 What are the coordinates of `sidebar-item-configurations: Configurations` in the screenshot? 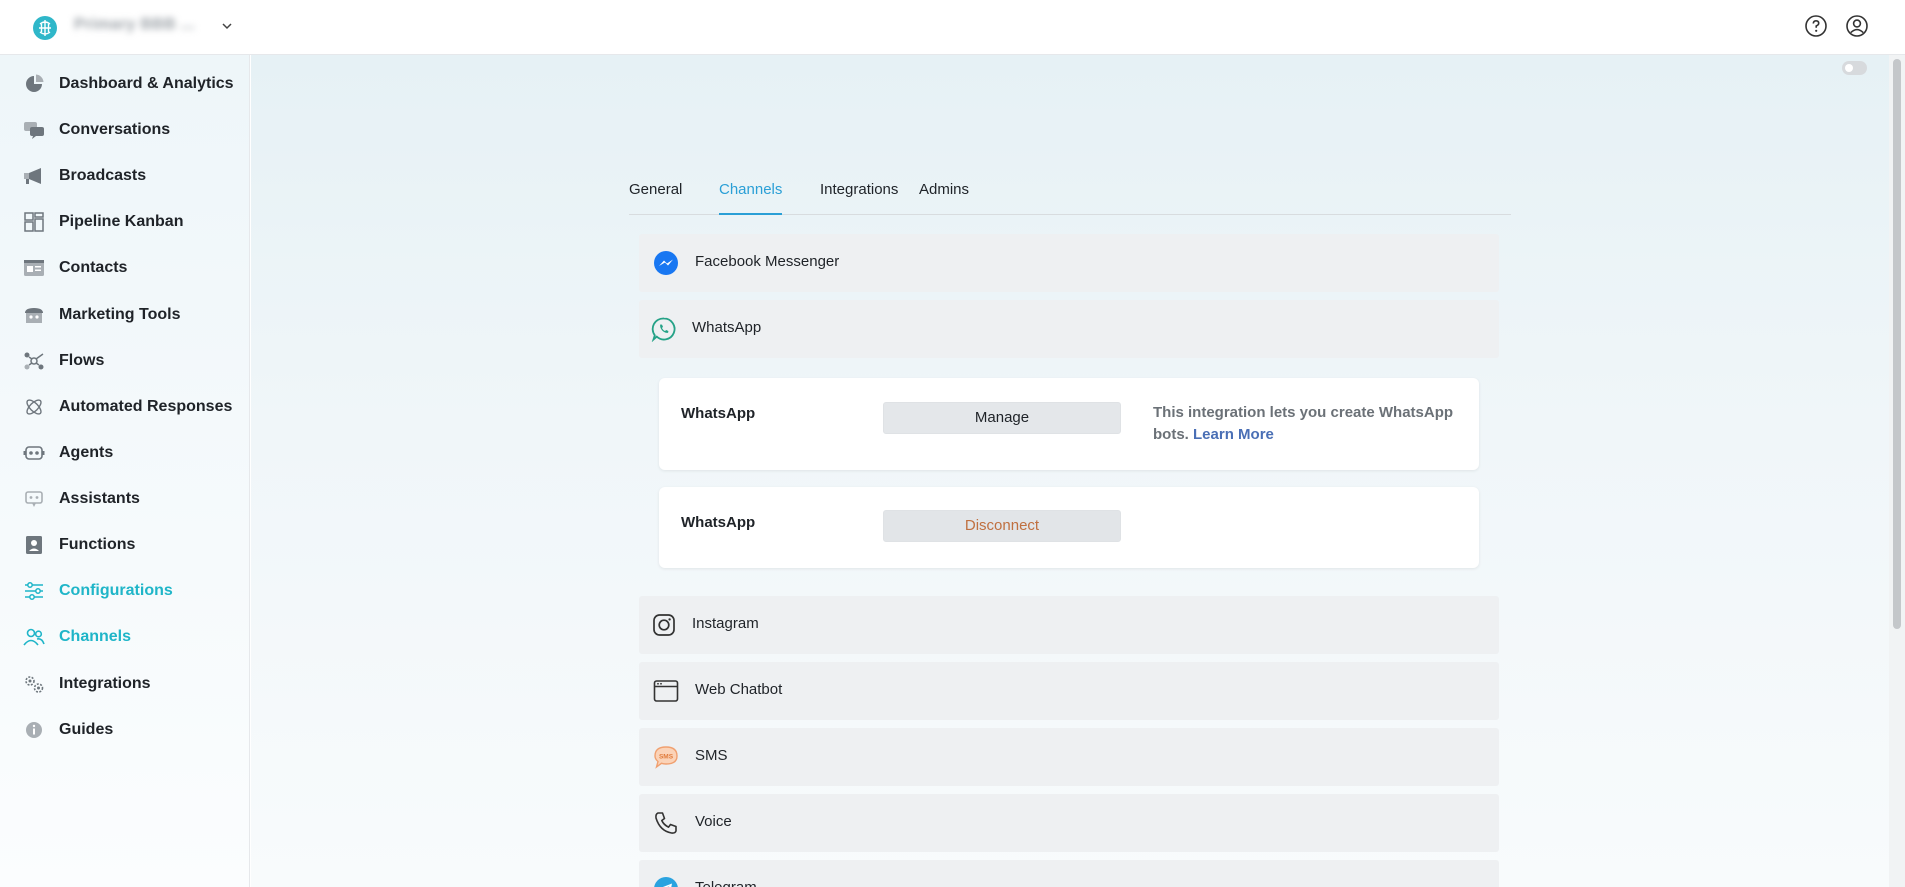 It's located at (125, 591).